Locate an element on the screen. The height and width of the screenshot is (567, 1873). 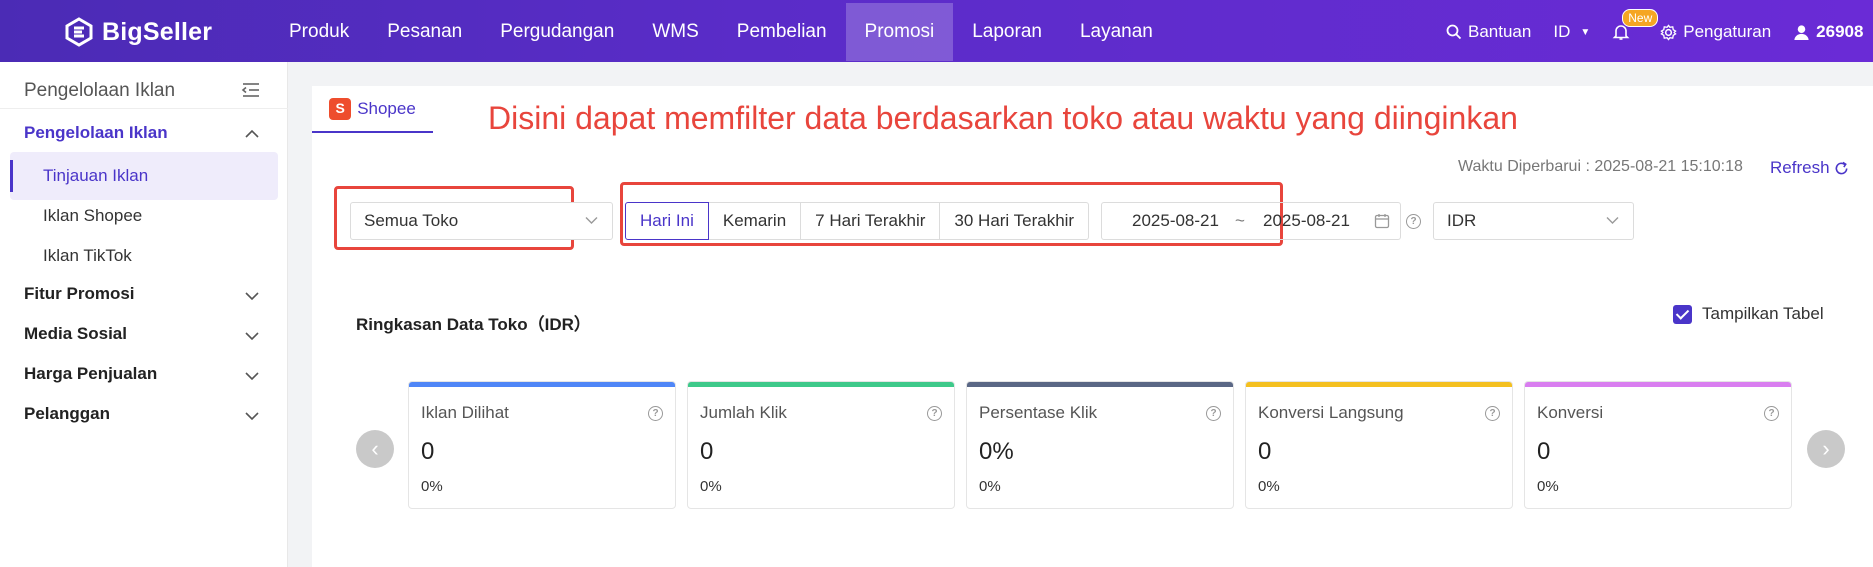
bigseller-logo-icon is located at coordinates (79, 32).